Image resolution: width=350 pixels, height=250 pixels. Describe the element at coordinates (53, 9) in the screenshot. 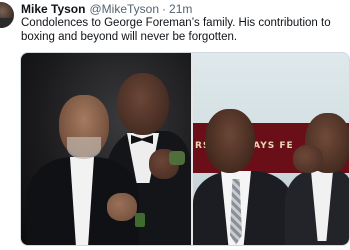

I see `author-name: Mike Tyson` at that location.